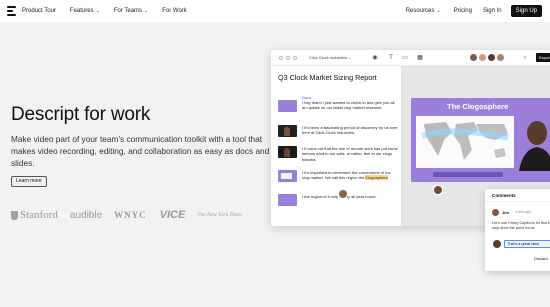 The height and width of the screenshot is (307, 550). Describe the element at coordinates (405, 58) in the screenshot. I see `shape-tool-icon: ▭` at that location.